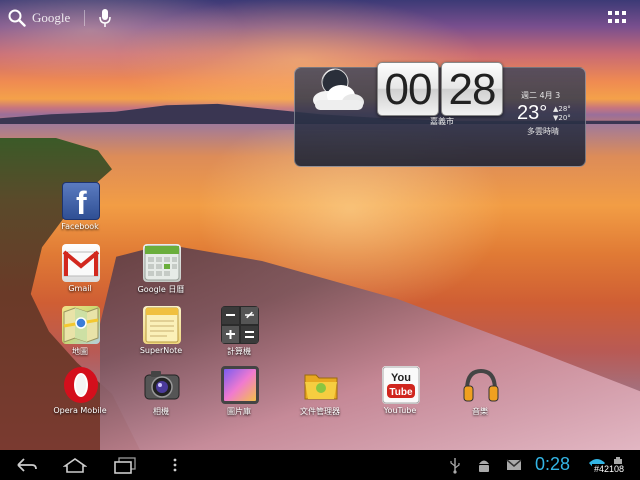 This screenshot has height=480, width=640. Describe the element at coordinates (80, 351) in the screenshot. I see `app-label: 地圖` at that location.